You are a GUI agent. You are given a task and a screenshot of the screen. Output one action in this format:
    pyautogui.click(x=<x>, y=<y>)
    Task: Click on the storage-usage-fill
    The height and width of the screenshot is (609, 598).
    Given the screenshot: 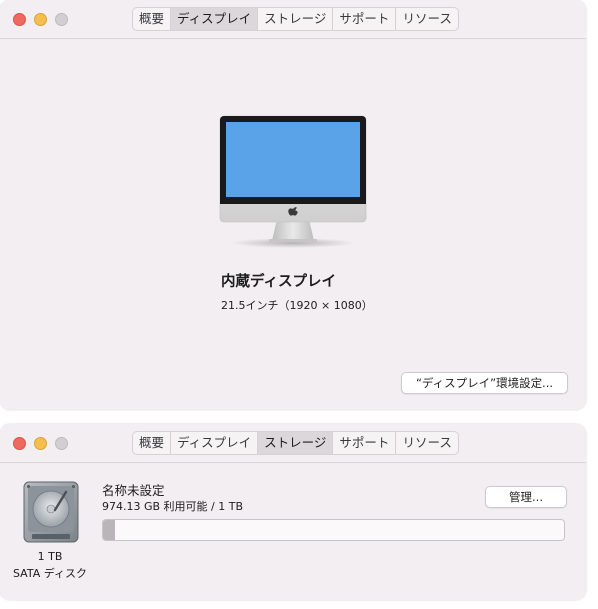 What is the action you would take?
    pyautogui.click(x=109, y=530)
    